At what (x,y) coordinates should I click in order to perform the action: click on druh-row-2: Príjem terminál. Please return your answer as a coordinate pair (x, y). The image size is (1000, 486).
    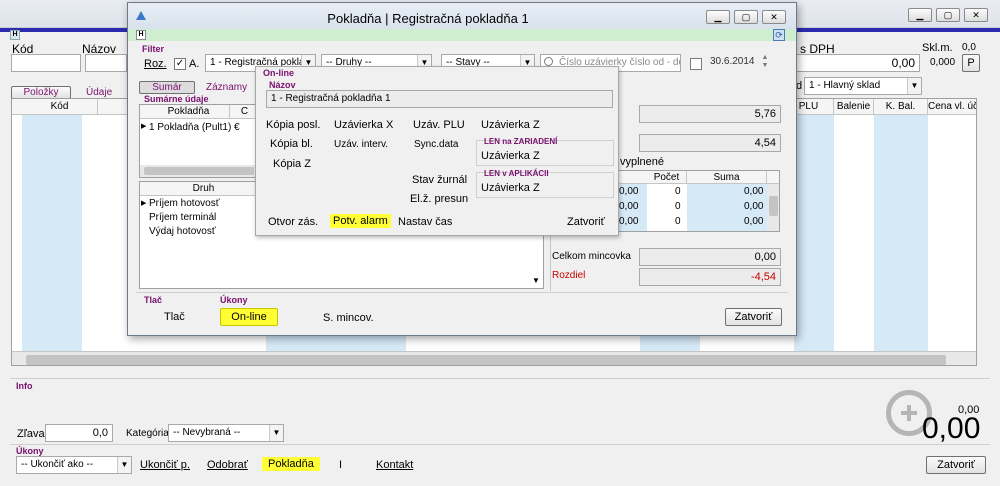
    Looking at the image, I should click on (182, 217).